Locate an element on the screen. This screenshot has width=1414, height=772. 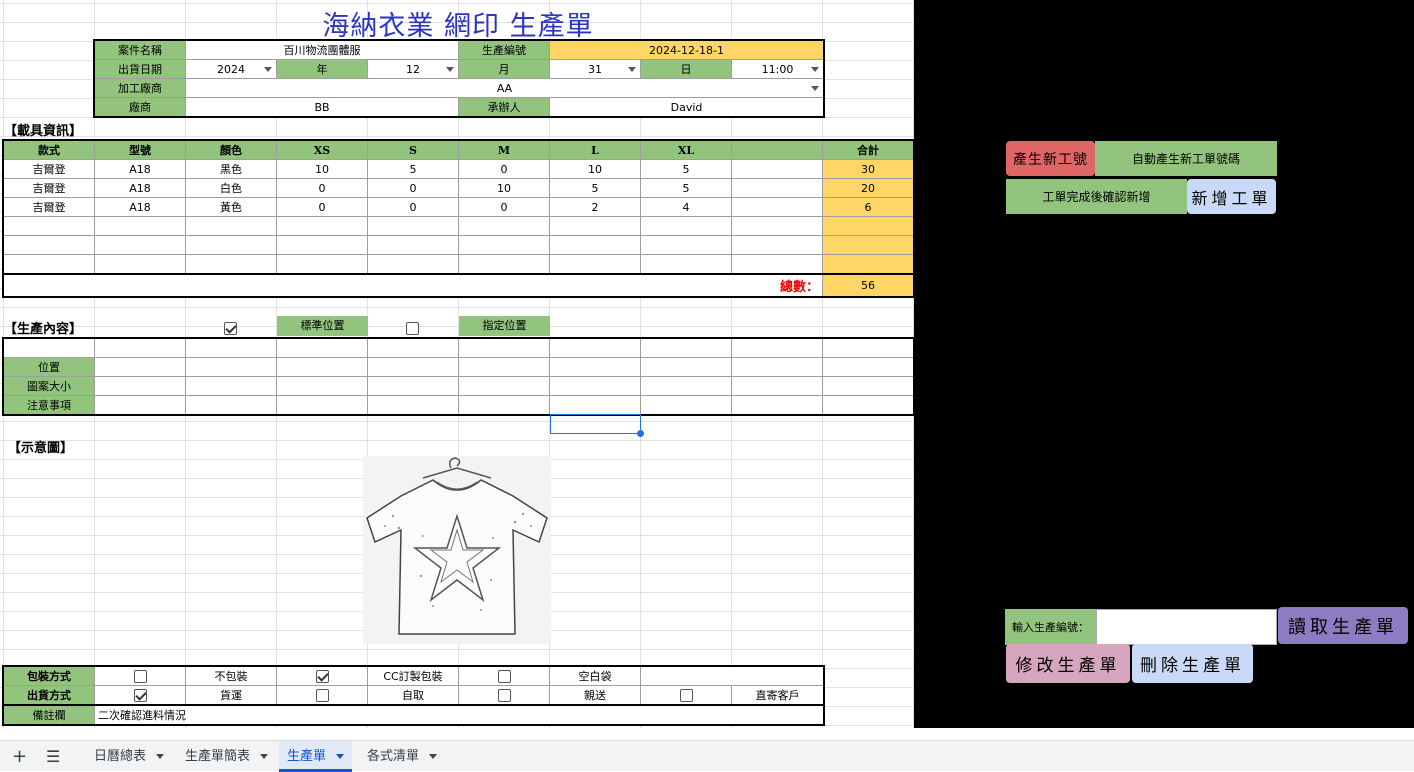
month-dropdown: 12 is located at coordinates (413, 69).